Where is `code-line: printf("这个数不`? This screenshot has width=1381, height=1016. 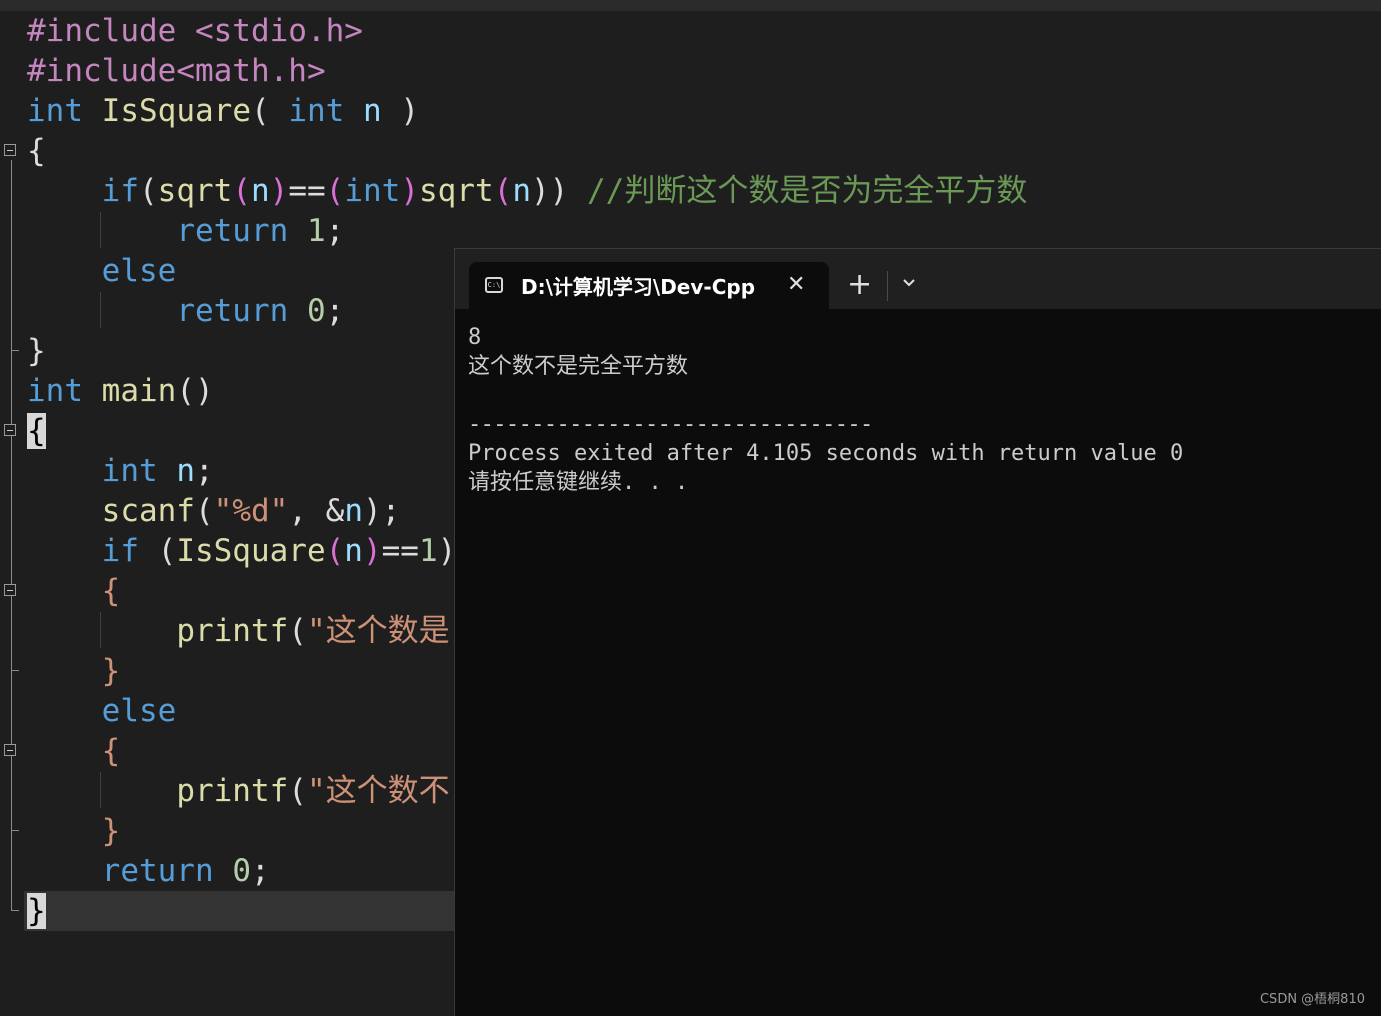
code-line: printf("这个数不 is located at coordinates (238, 791).